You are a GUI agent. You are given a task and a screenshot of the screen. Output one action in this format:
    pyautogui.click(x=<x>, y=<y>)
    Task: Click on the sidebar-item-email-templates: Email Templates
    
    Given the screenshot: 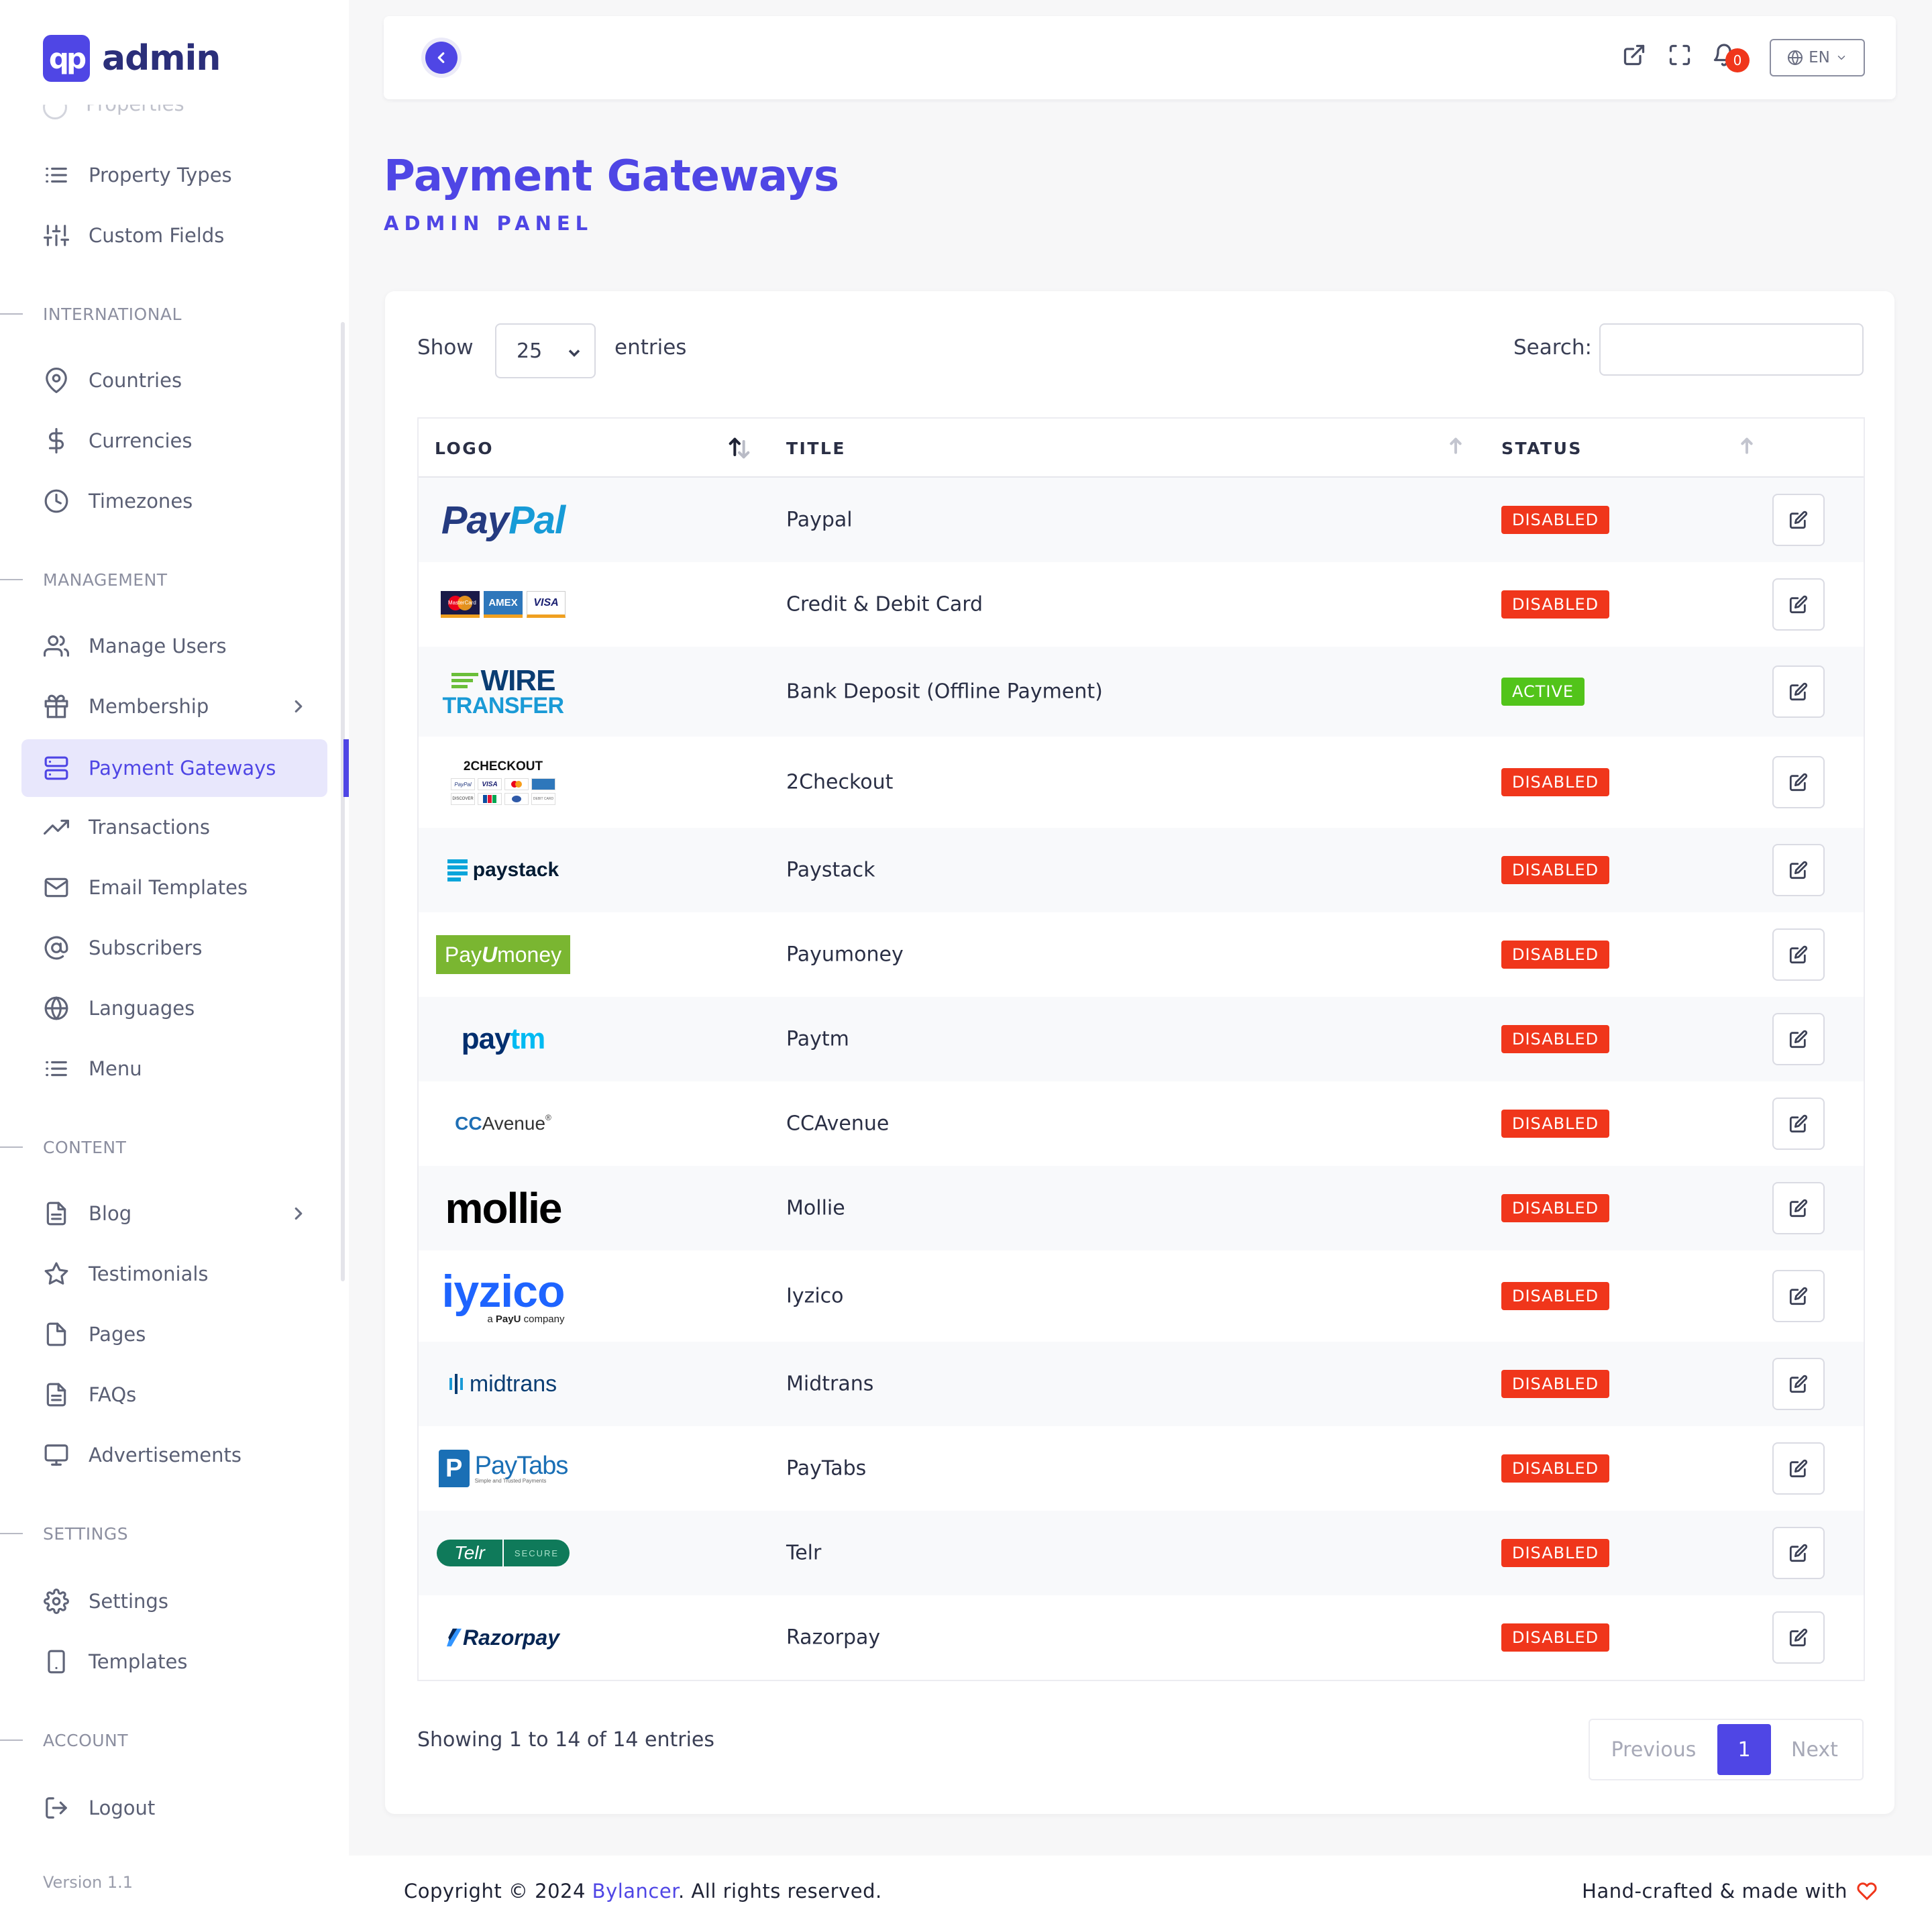 What is the action you would take?
    pyautogui.click(x=174, y=887)
    